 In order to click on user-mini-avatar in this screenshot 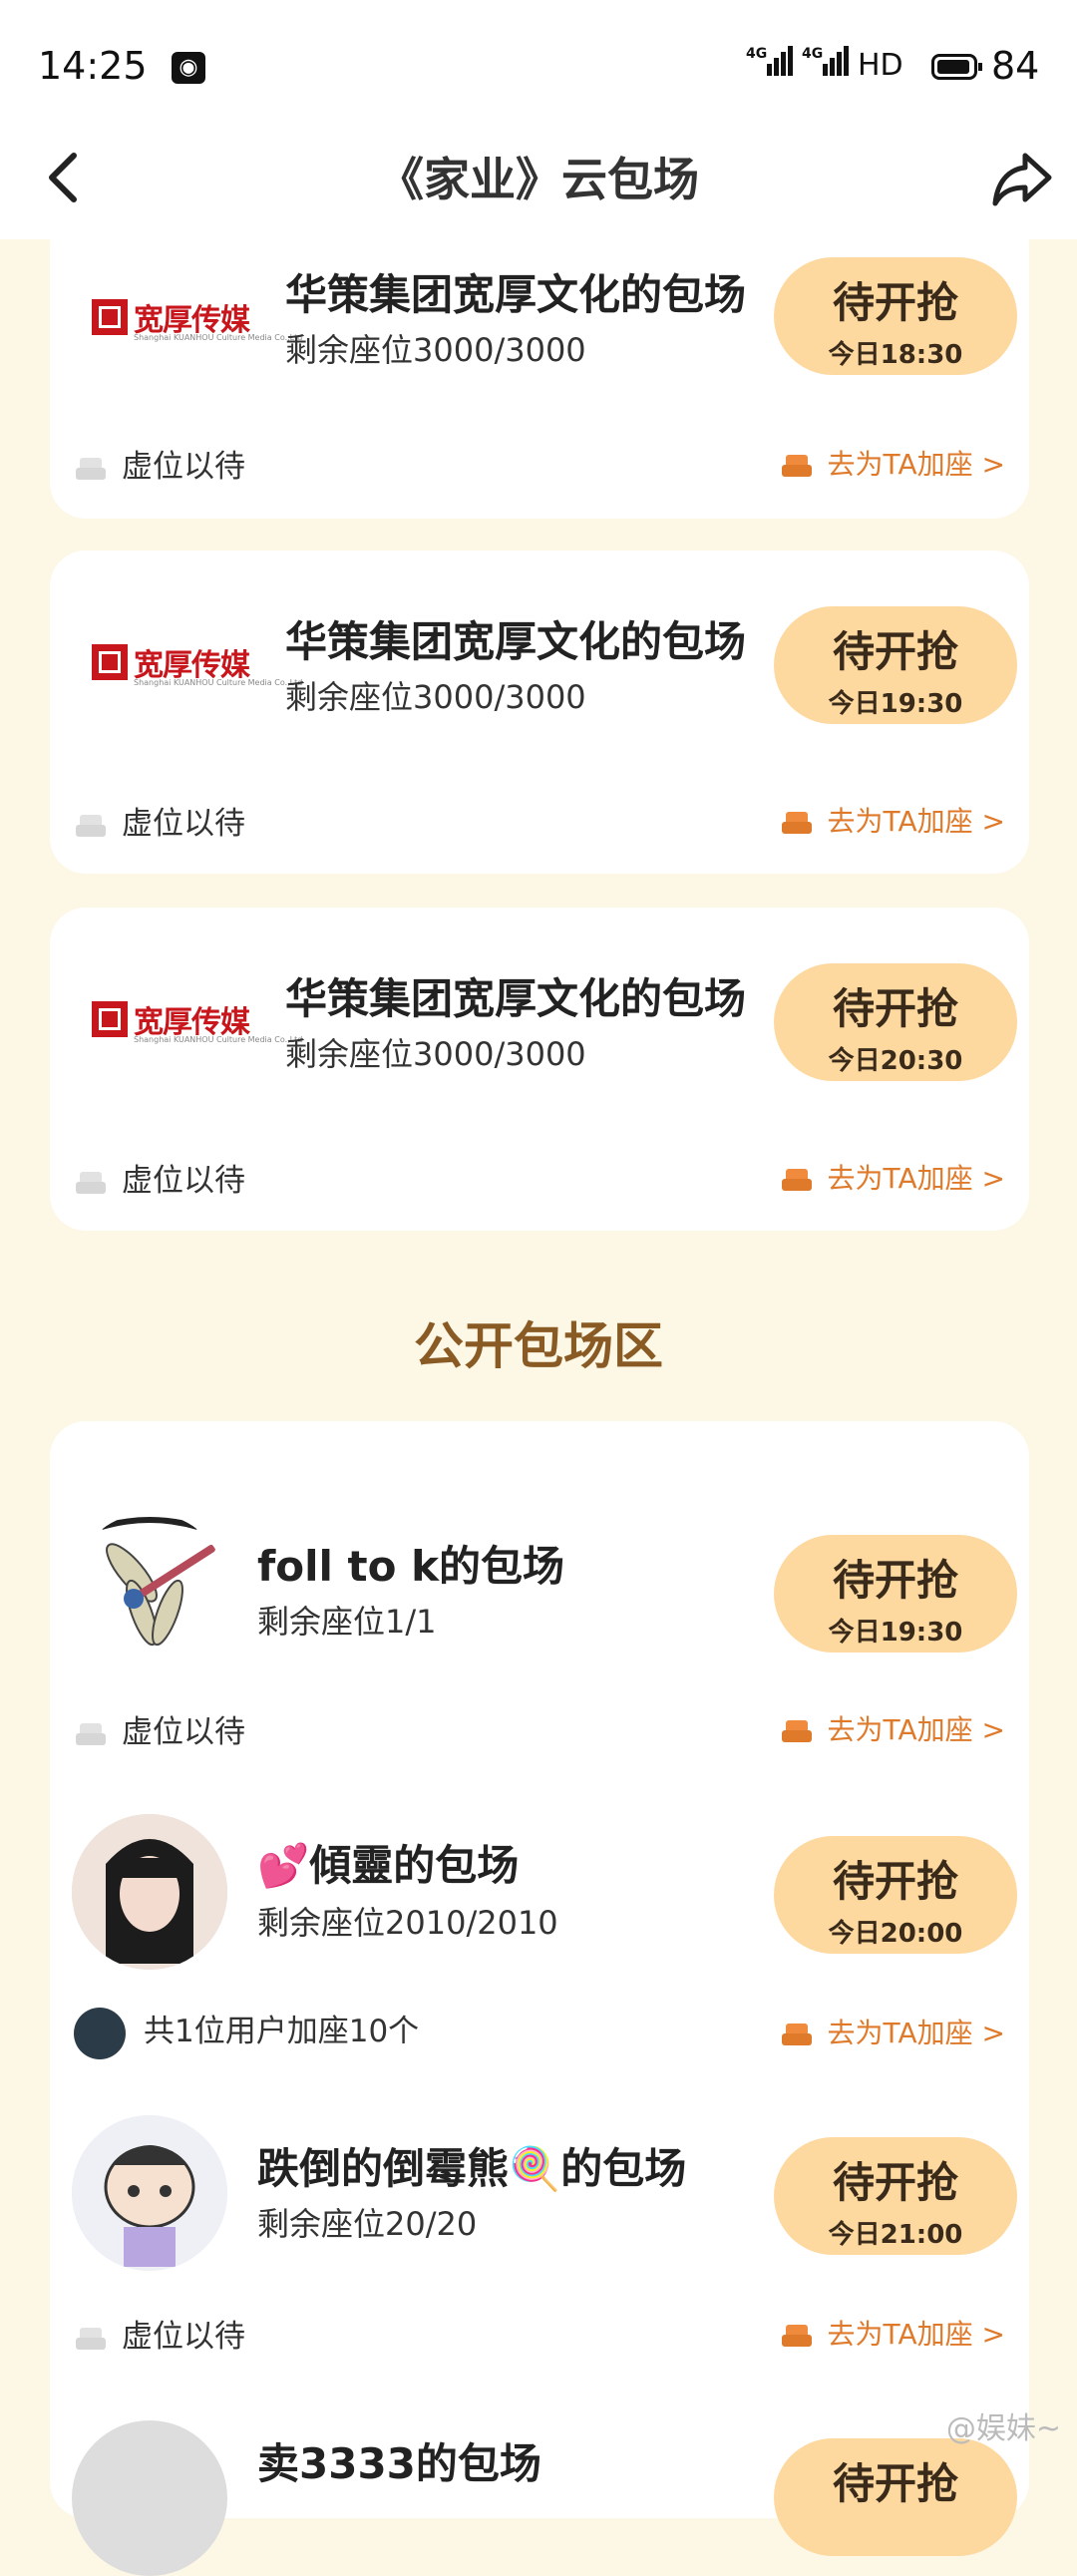, I will do `click(100, 2033)`.